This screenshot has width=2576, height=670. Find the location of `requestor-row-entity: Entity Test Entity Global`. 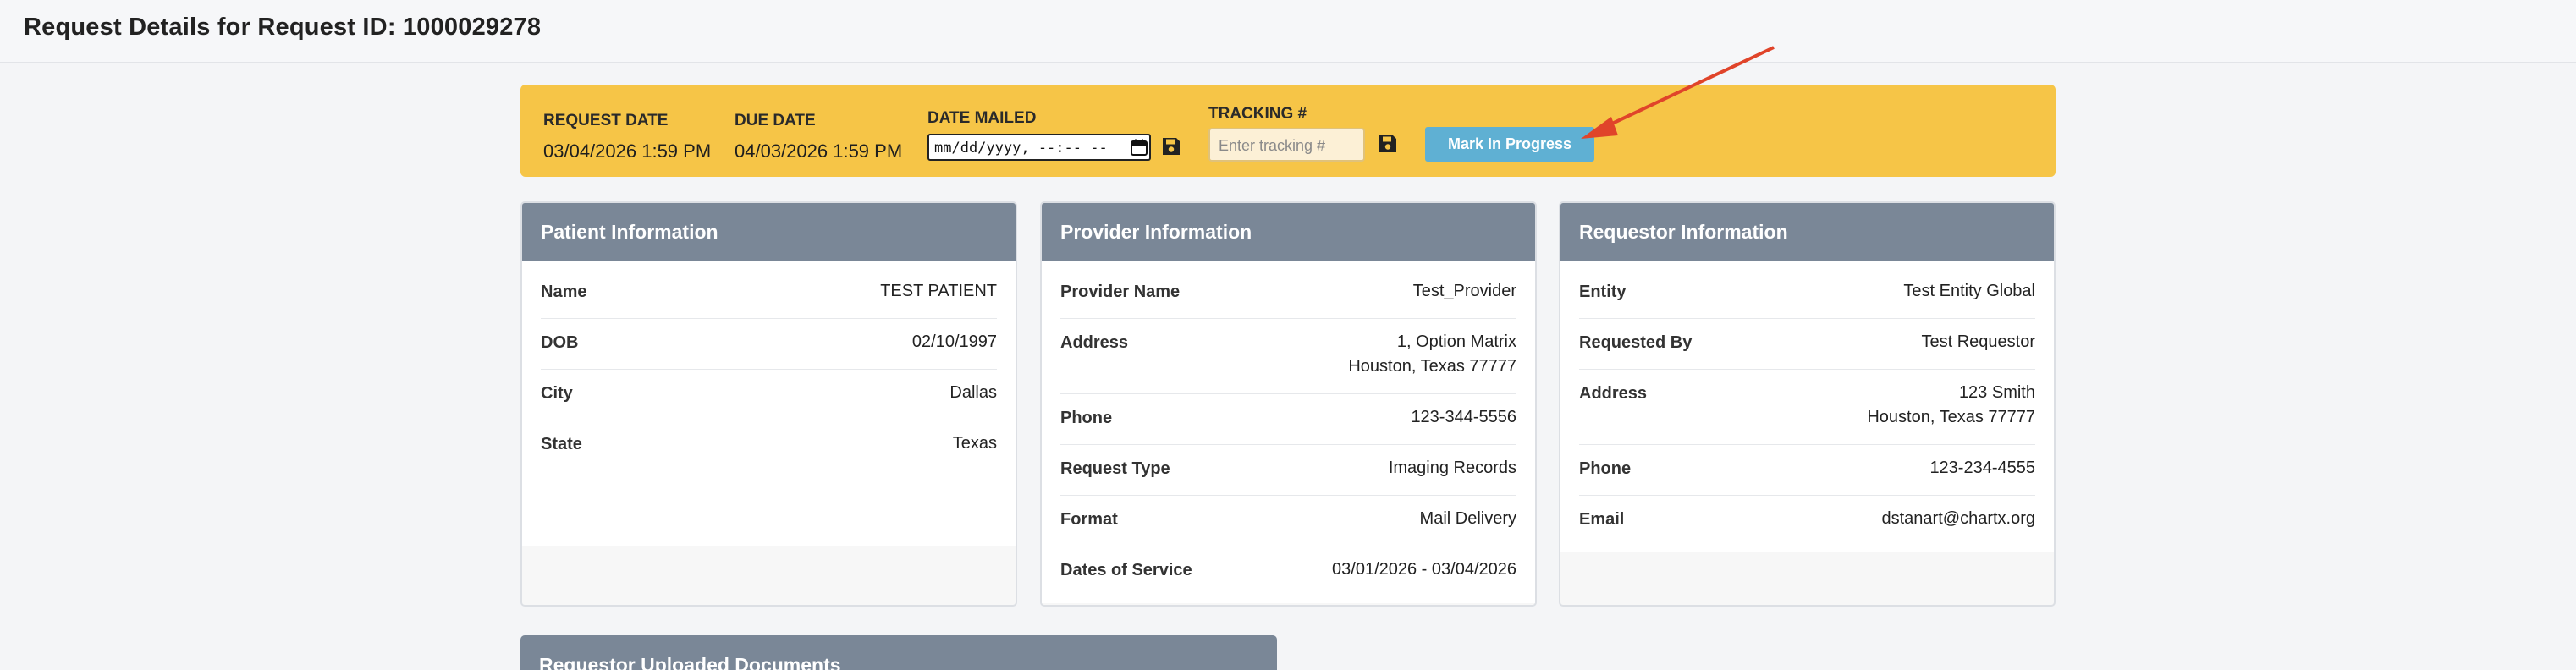

requestor-row-entity: Entity Test Entity Global is located at coordinates (1807, 293).